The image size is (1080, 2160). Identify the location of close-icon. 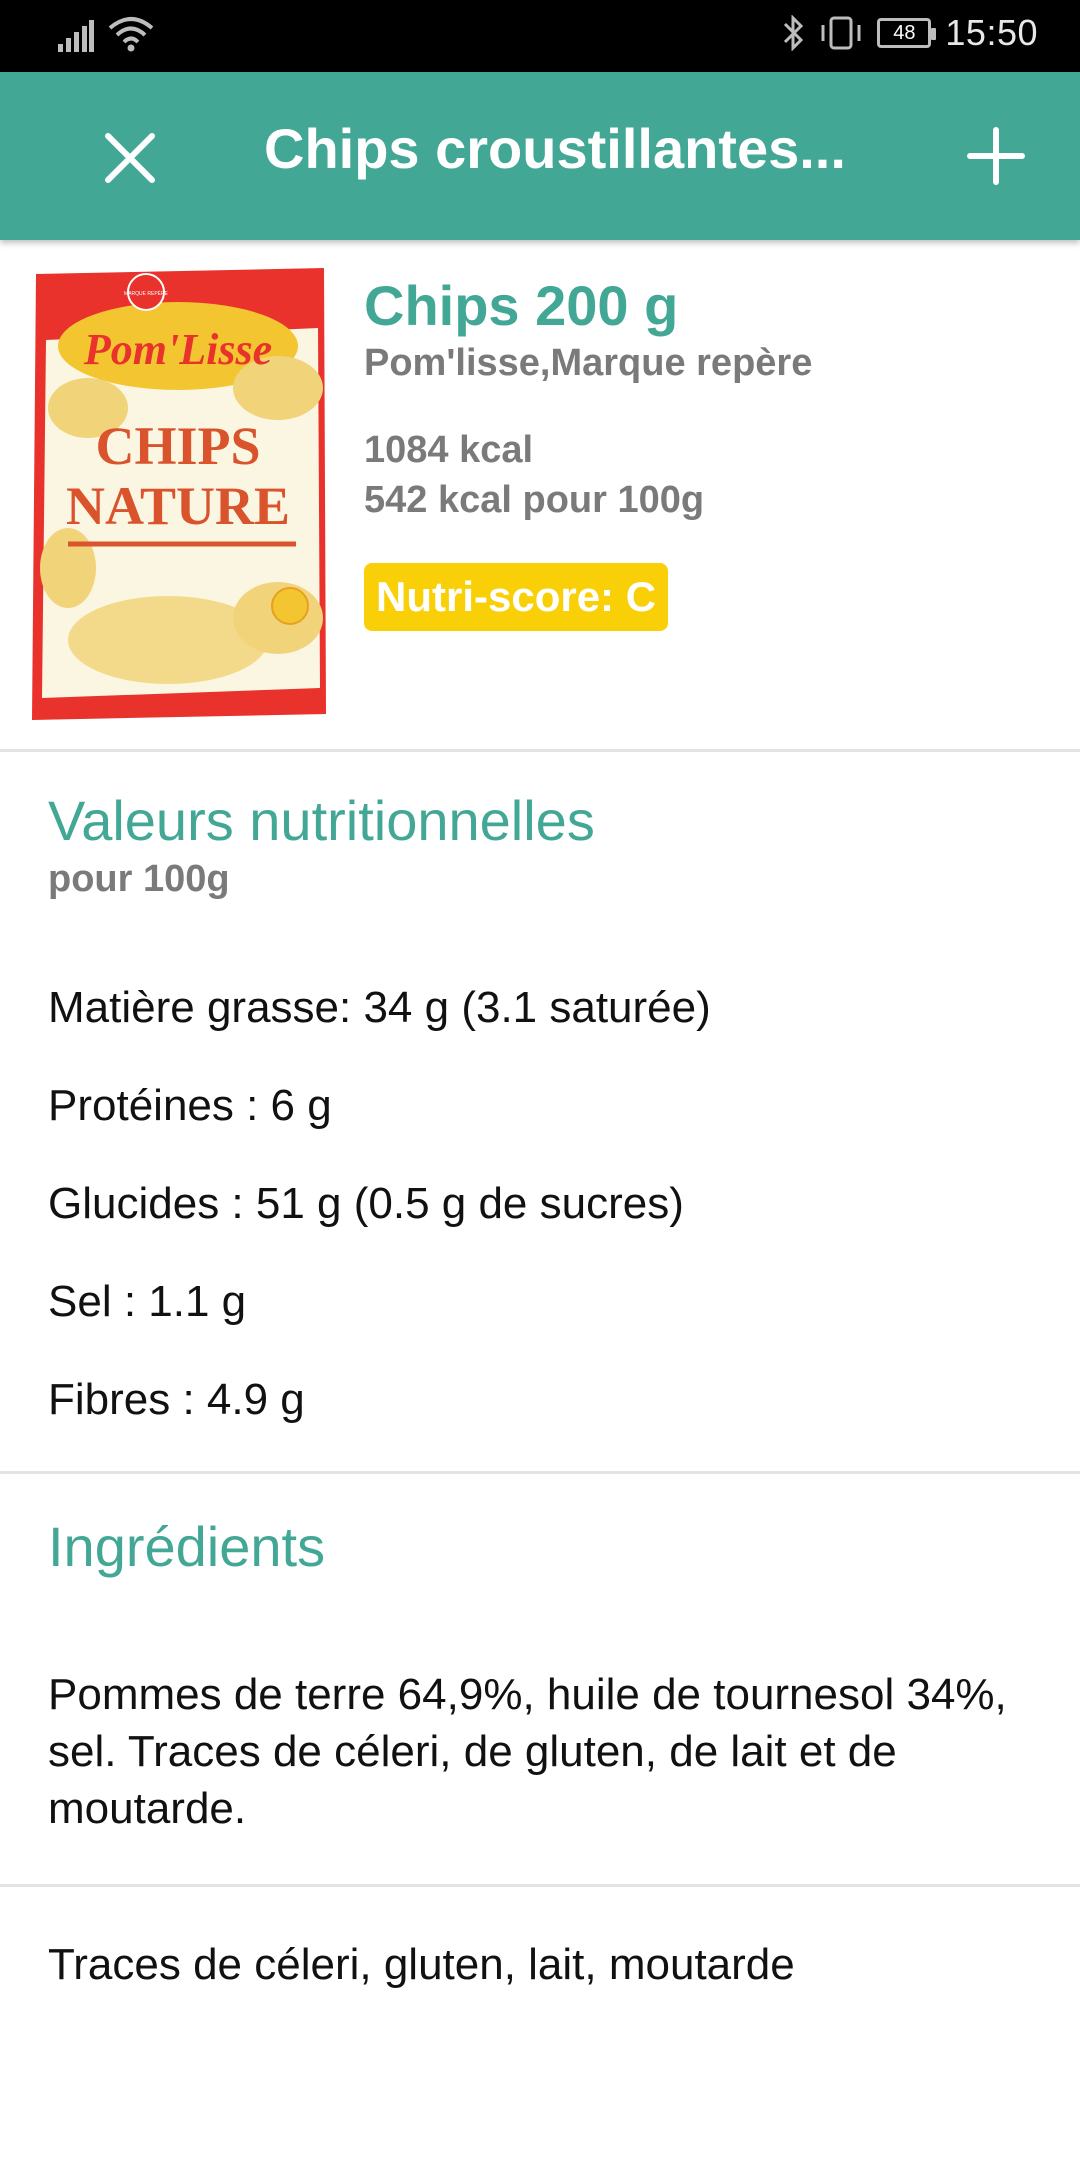
(130, 158).